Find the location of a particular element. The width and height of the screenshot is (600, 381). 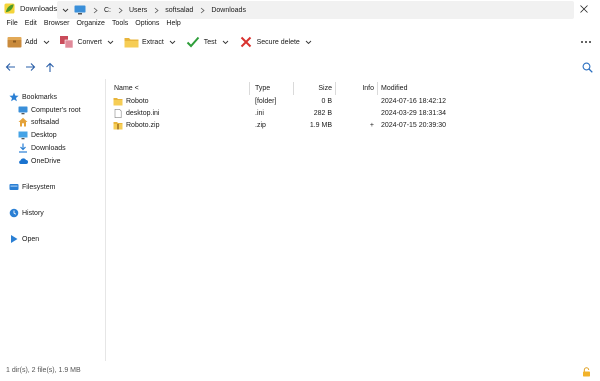

sidebar-filesystem: Filesystem is located at coordinates (32, 187).